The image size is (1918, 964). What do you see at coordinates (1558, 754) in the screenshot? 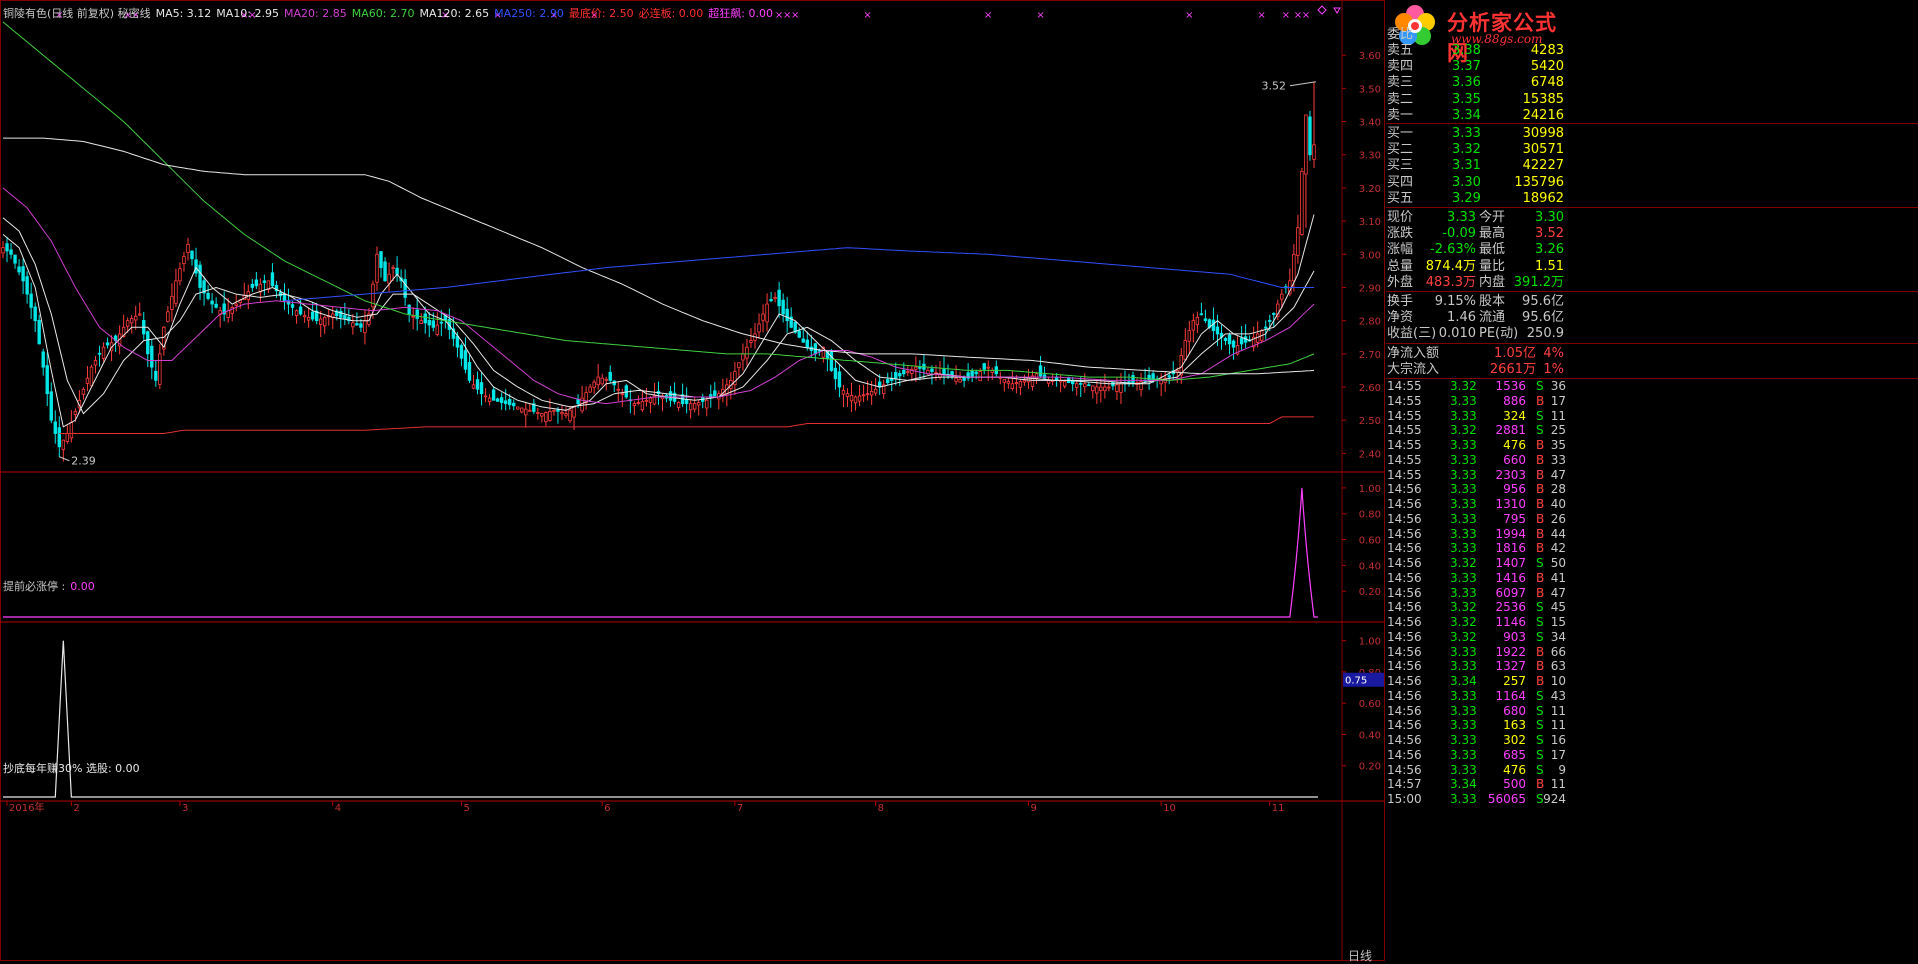
I see `tick-count: 17` at bounding box center [1558, 754].